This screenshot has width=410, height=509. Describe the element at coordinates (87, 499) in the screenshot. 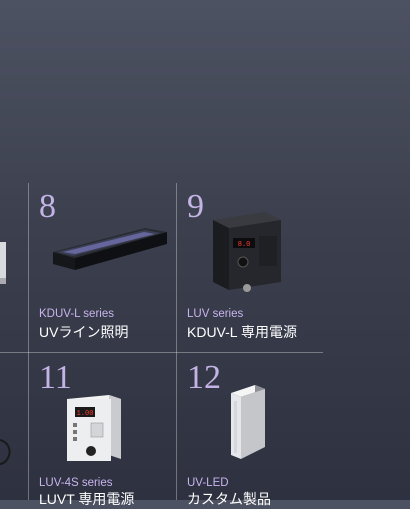

I see `product-name: LUVT 専用電源` at that location.